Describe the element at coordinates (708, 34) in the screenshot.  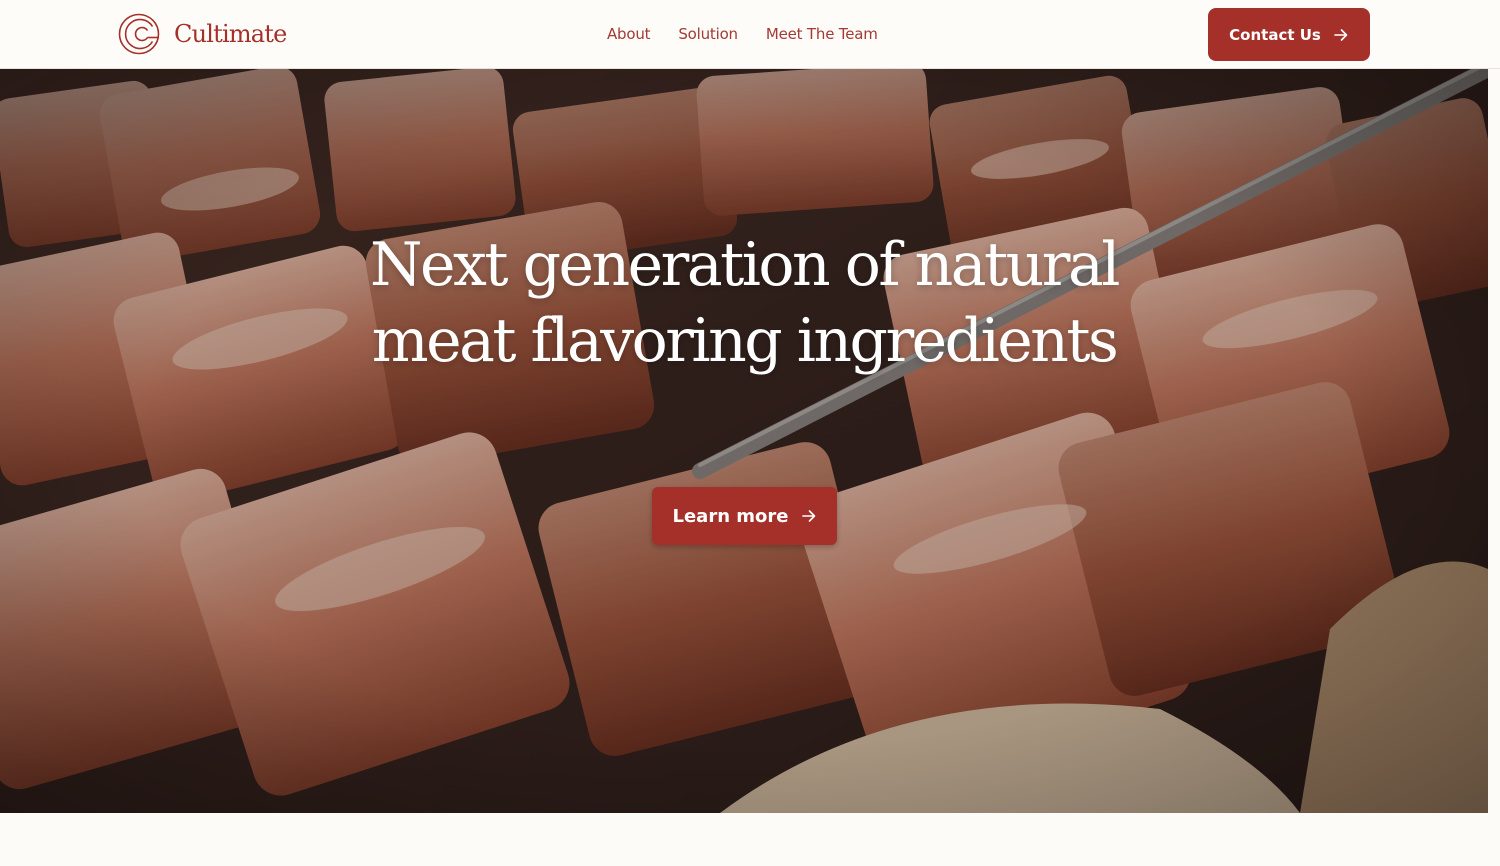
I see `nav-link-solution: Solution` at that location.